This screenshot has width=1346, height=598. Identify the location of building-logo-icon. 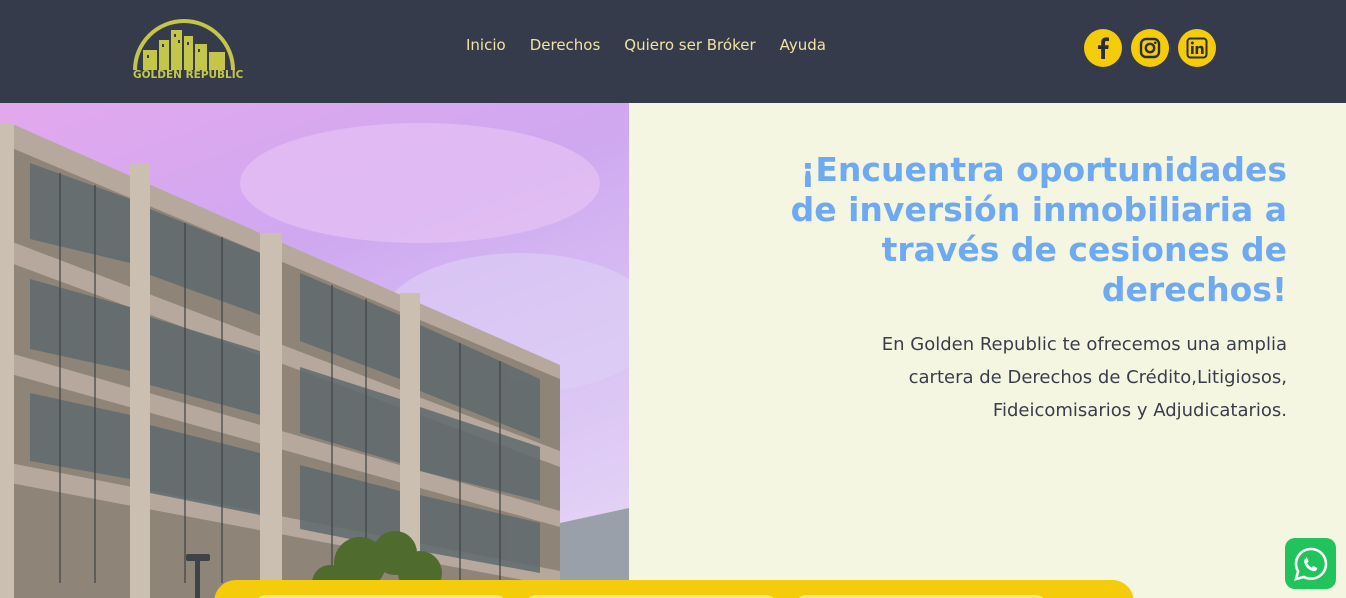
(184, 45).